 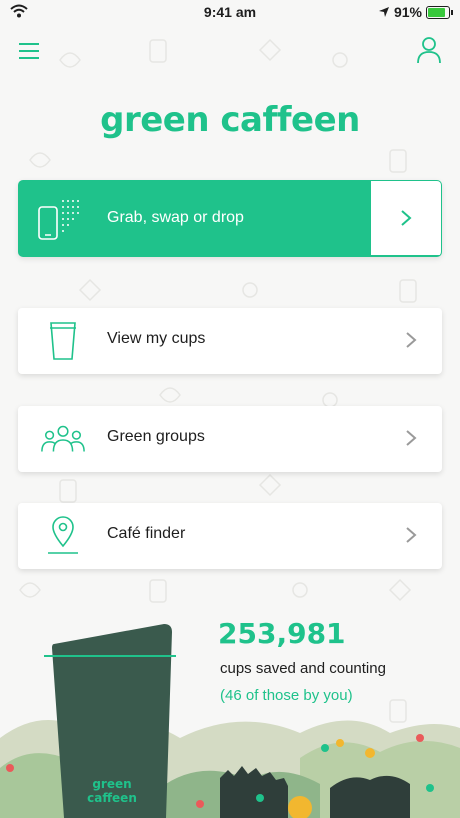 I want to click on view-my-cups-label: View my cups, so click(x=156, y=338).